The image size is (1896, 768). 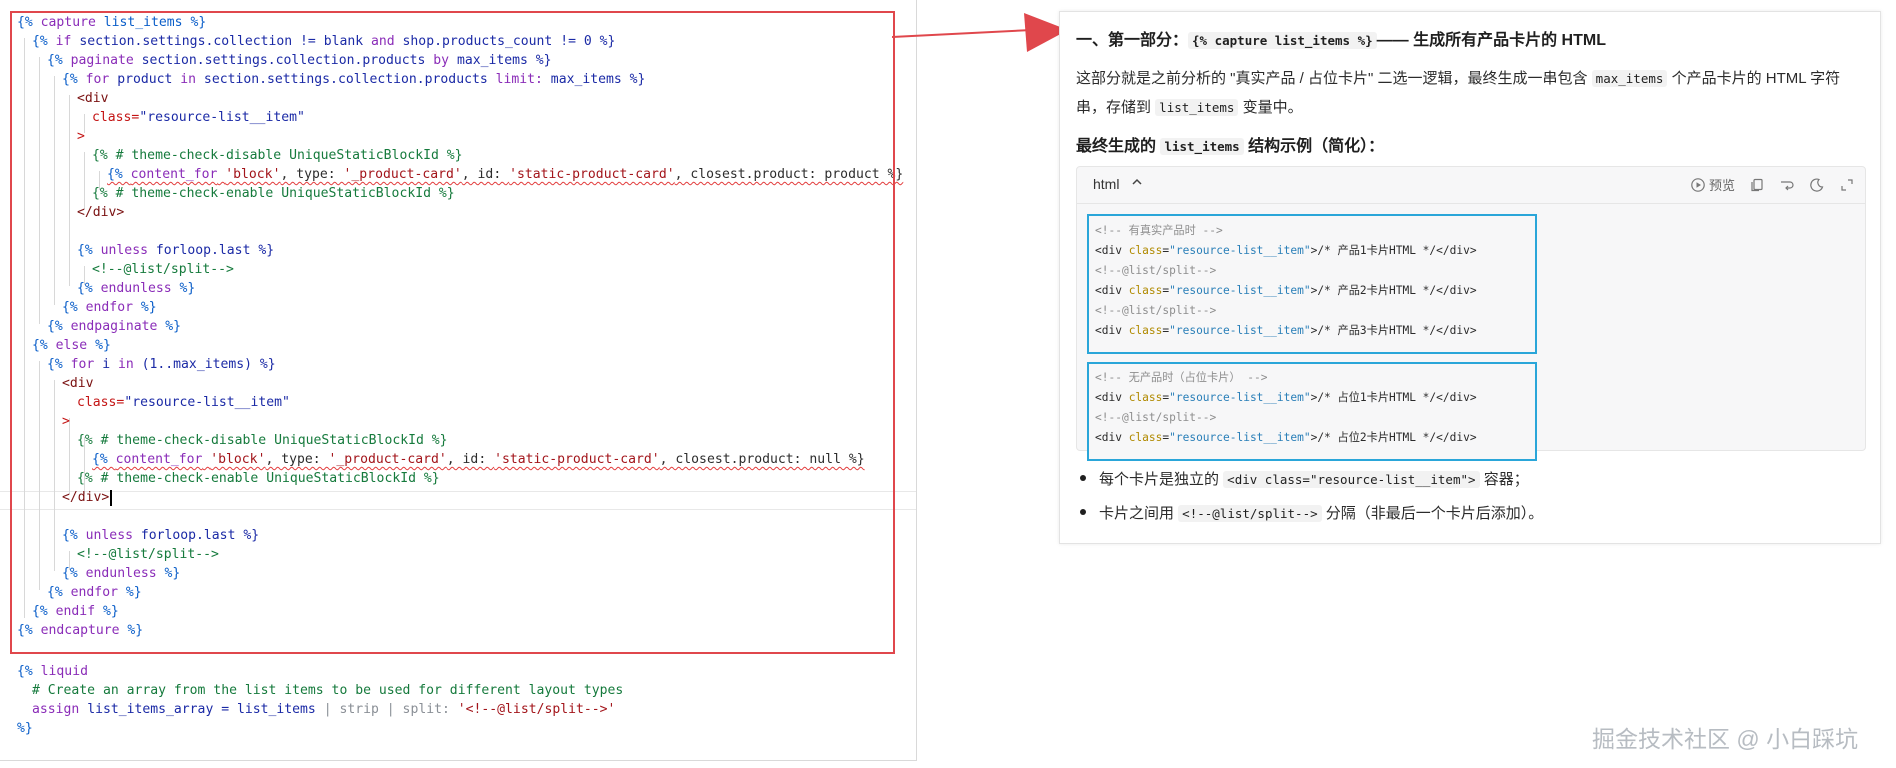 What do you see at coordinates (980, 32) in the screenshot?
I see `pointer-arrow` at bounding box center [980, 32].